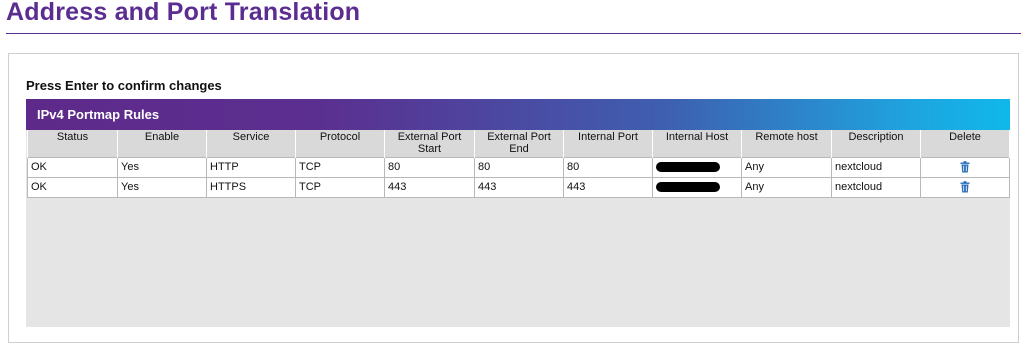 The width and height of the screenshot is (1035, 343). I want to click on cell-service: HTTPS, so click(251, 187).